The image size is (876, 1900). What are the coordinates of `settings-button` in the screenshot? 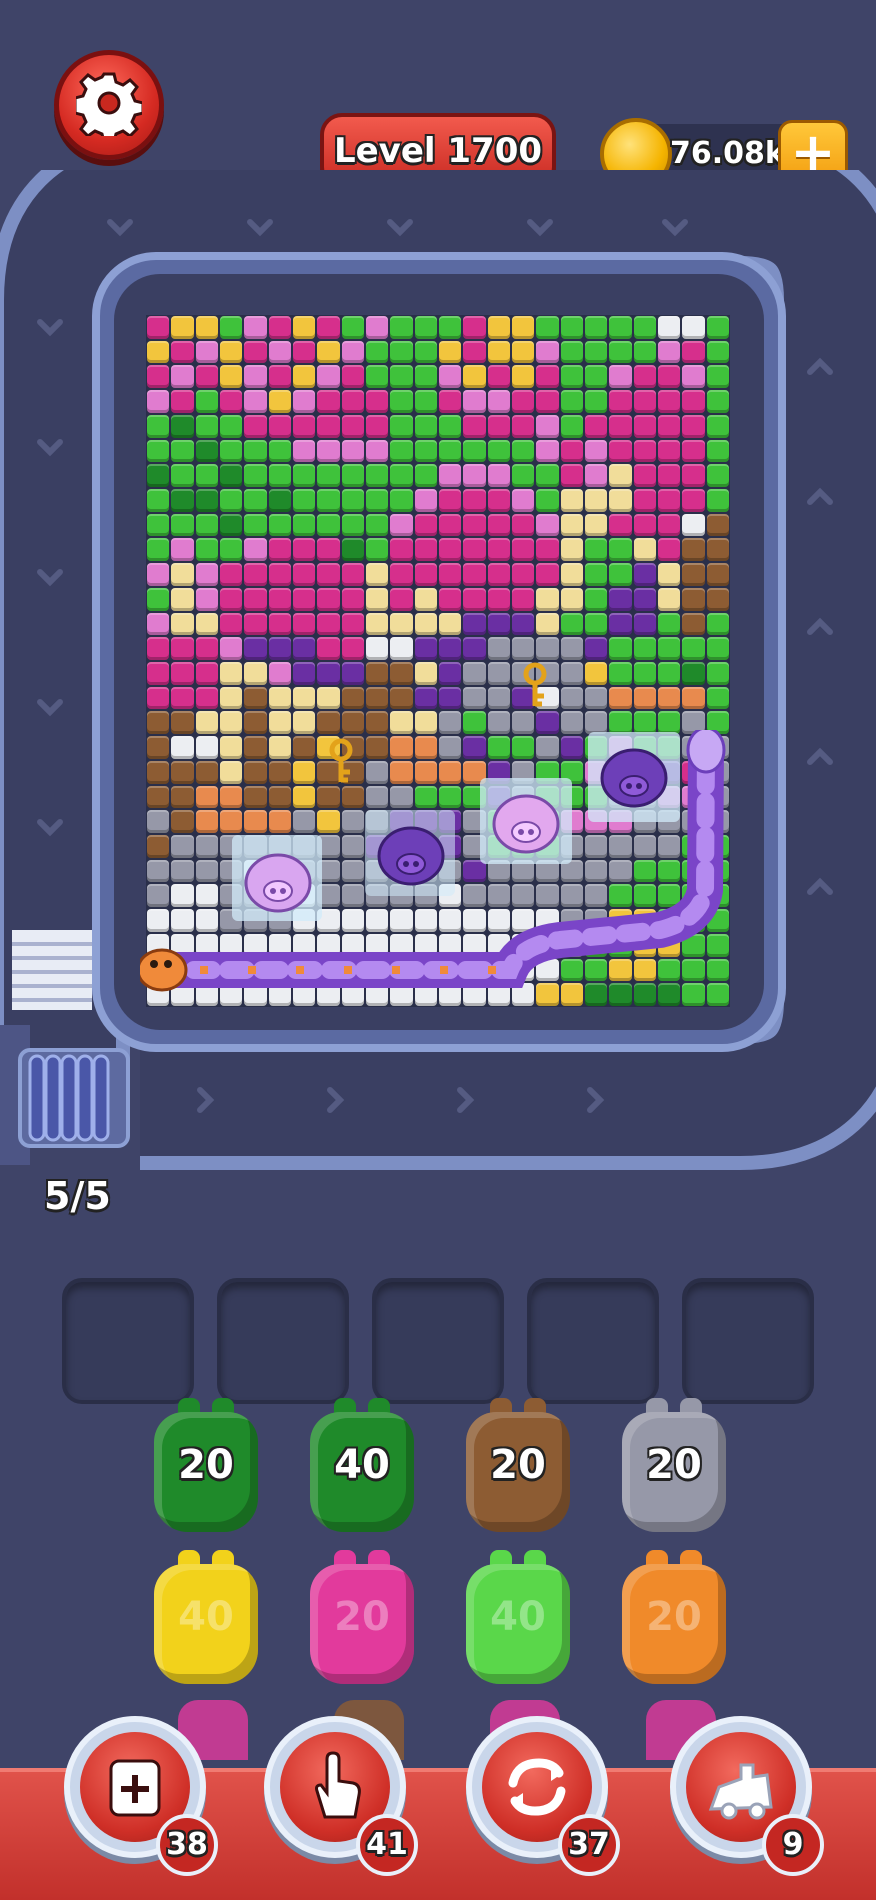 It's located at (109, 105).